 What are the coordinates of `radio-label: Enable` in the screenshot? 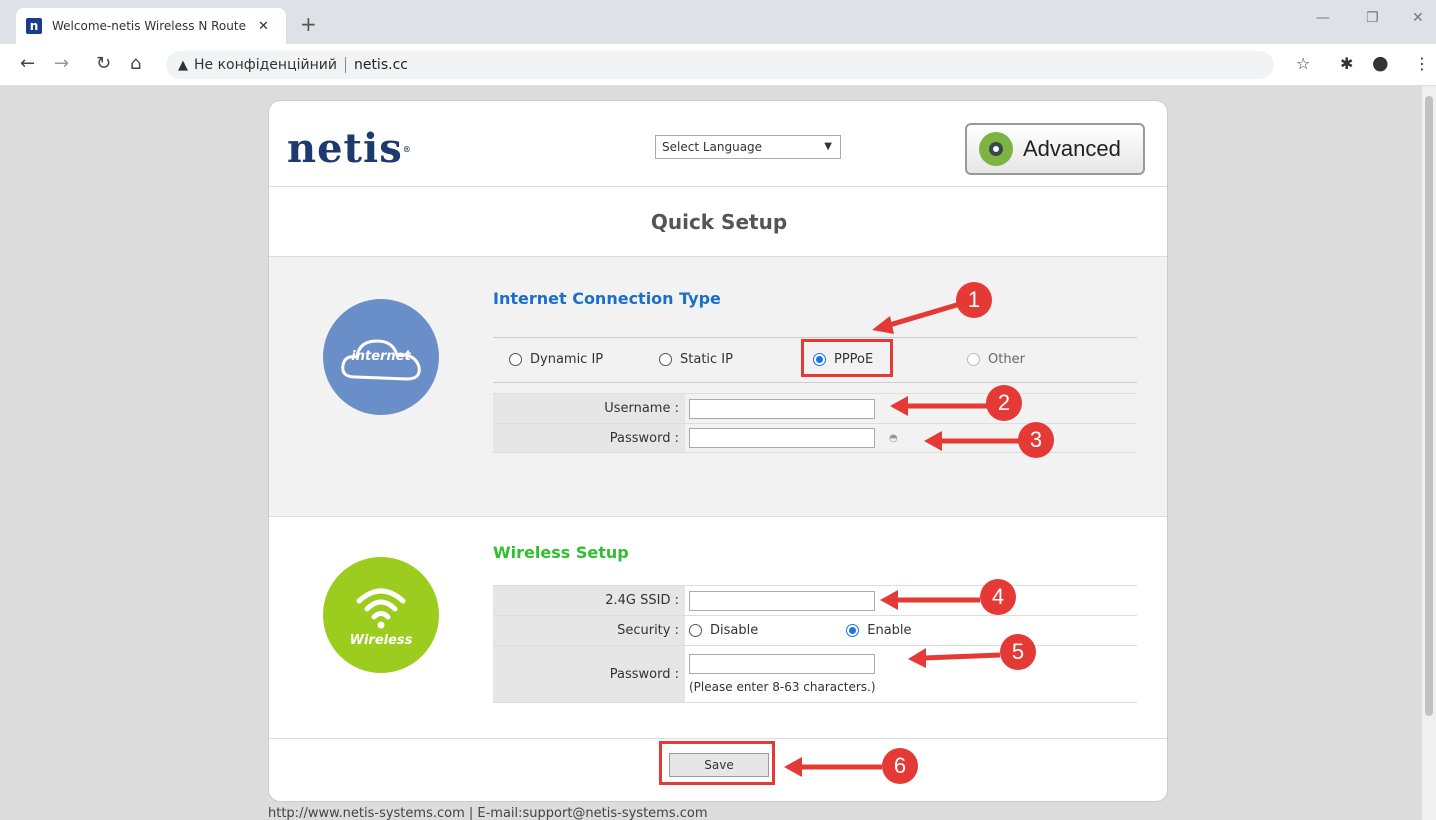 It's located at (889, 630).